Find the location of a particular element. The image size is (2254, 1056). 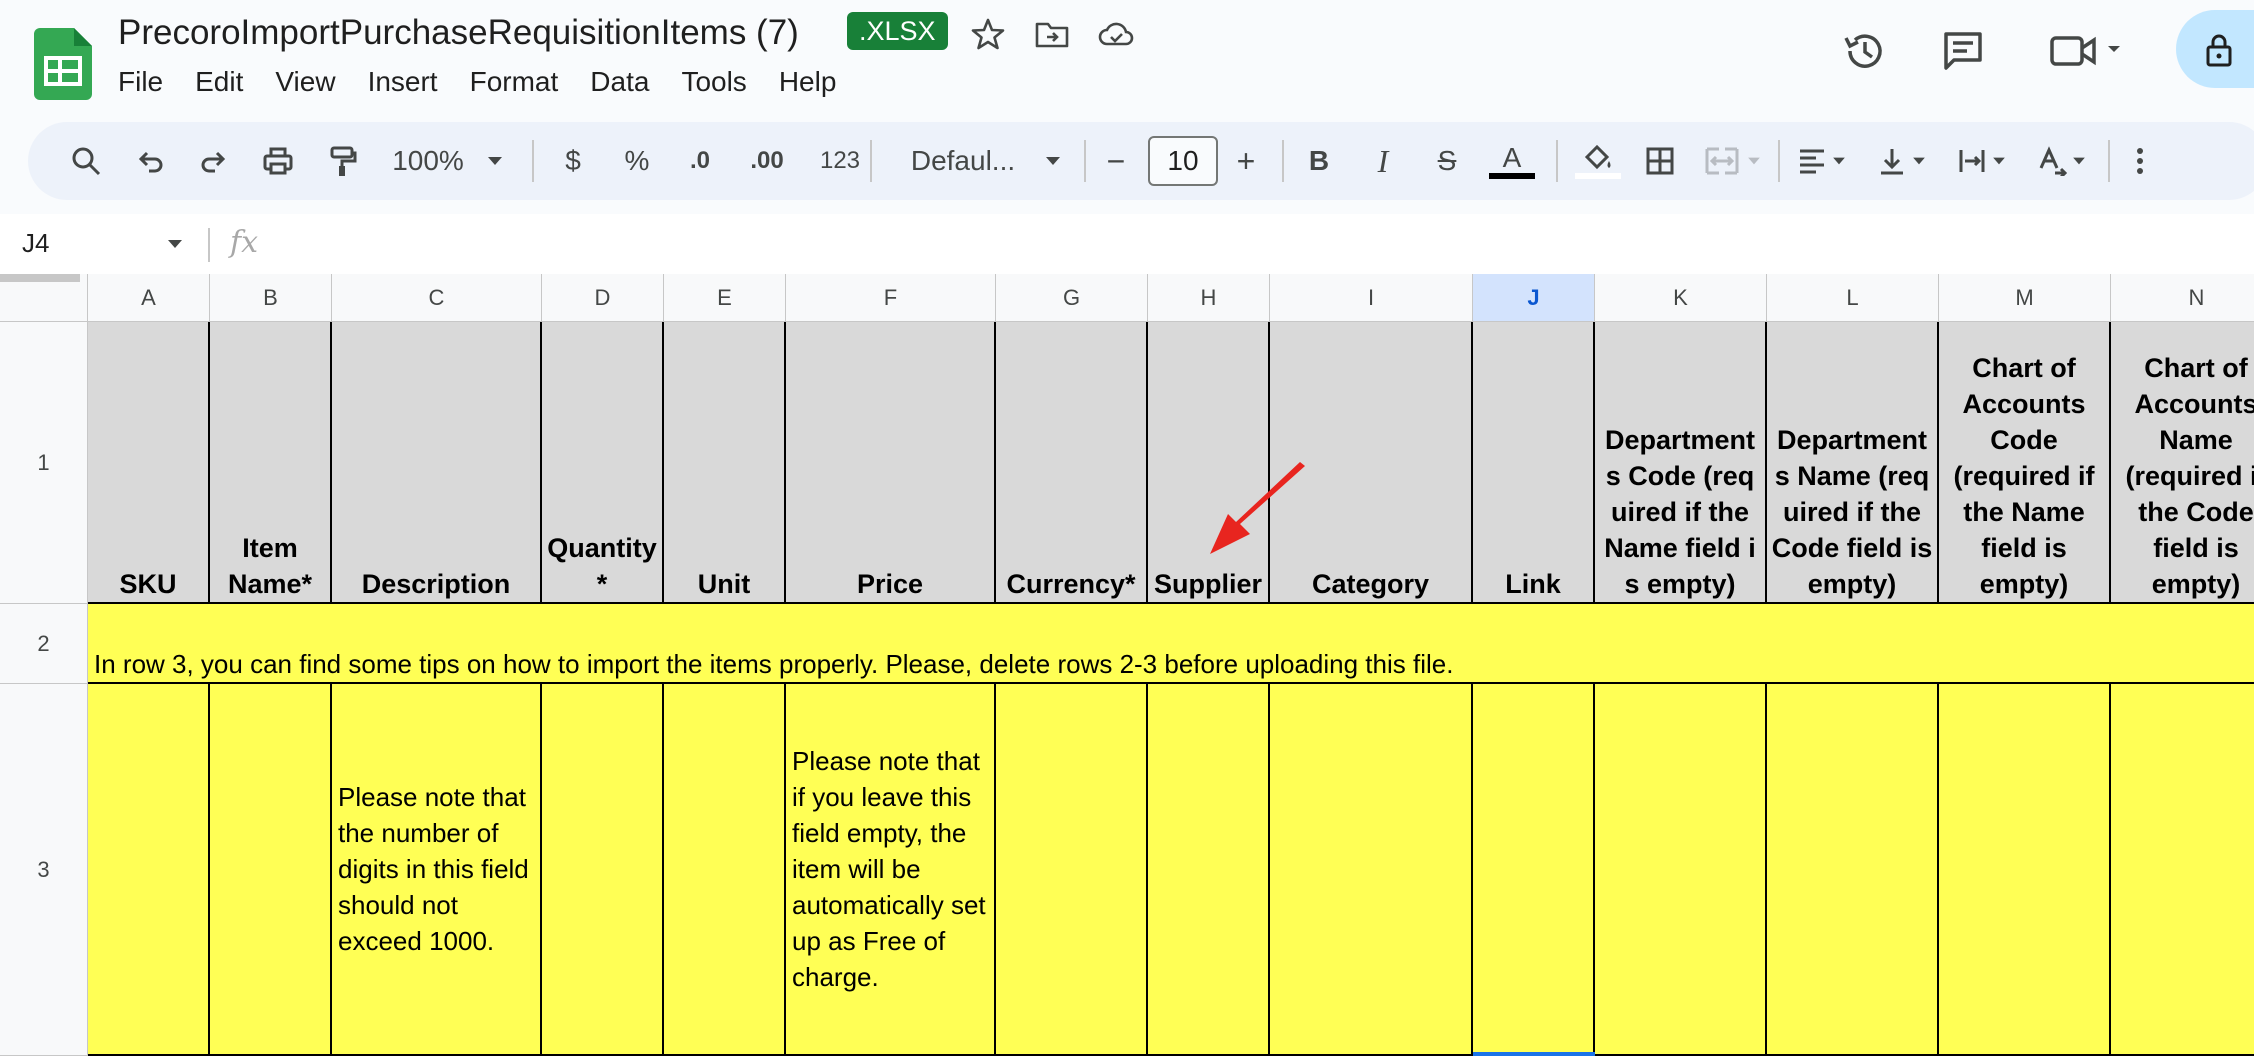

column-header-m: M is located at coordinates (2025, 298).